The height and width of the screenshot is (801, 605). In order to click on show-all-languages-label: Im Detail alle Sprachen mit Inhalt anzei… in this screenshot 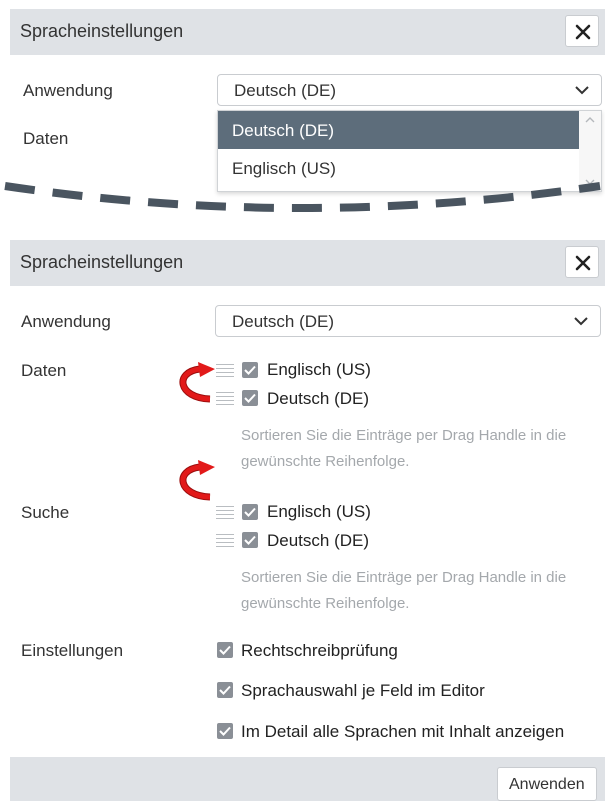, I will do `click(403, 731)`.